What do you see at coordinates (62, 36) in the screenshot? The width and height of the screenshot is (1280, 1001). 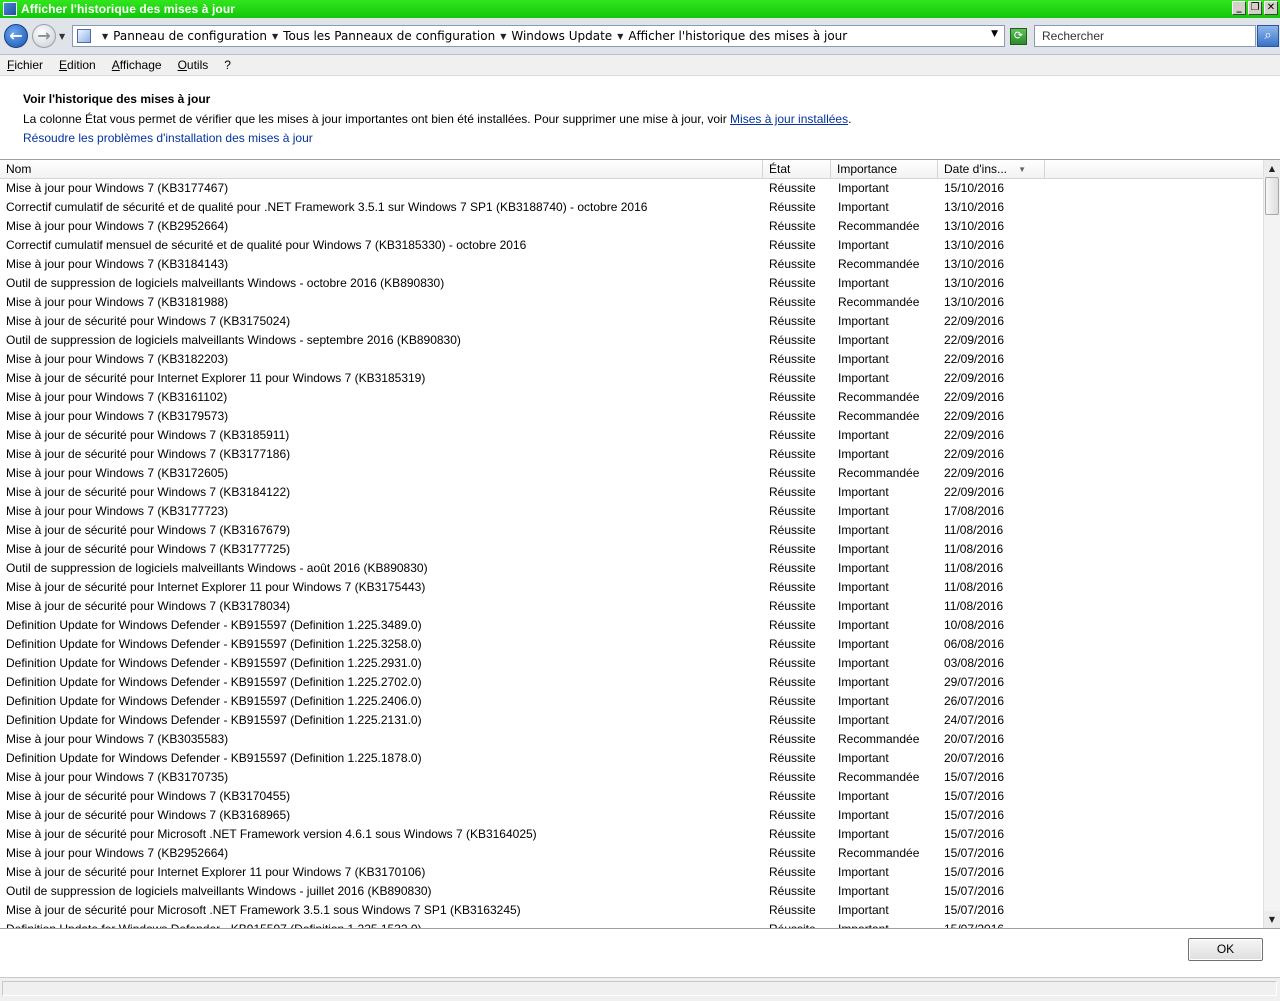 I see `history-dropdown-icon: ▼` at bounding box center [62, 36].